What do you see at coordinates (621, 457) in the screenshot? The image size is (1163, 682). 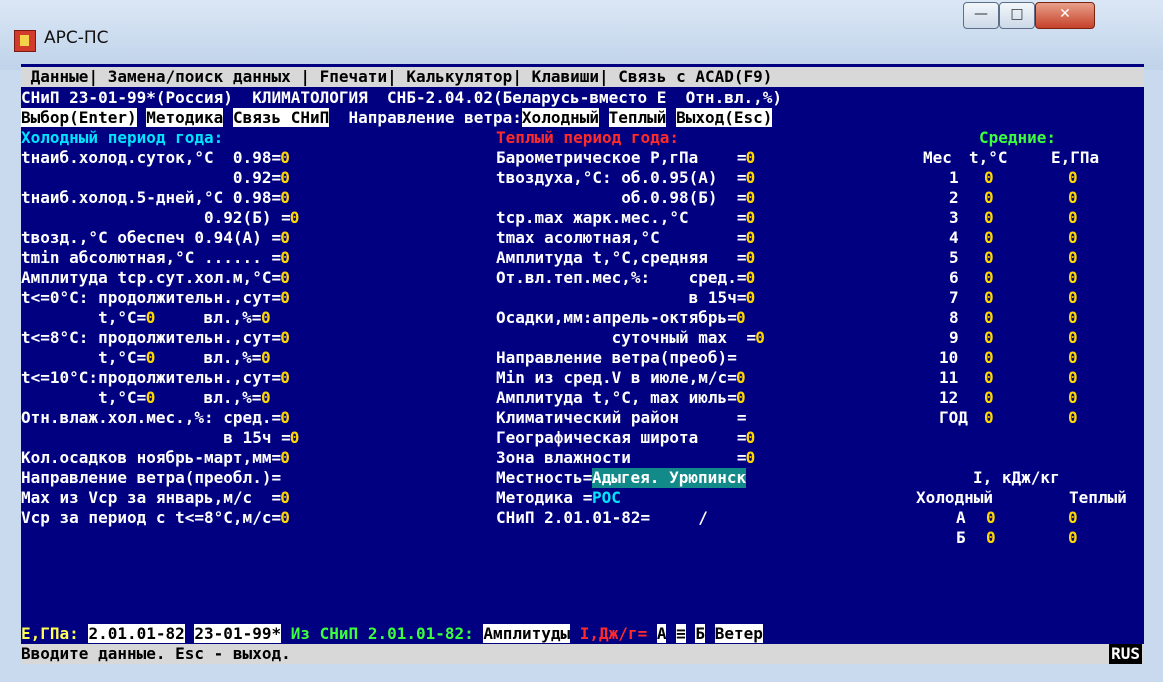 I see `warm-row-label: Зона влажности =` at bounding box center [621, 457].